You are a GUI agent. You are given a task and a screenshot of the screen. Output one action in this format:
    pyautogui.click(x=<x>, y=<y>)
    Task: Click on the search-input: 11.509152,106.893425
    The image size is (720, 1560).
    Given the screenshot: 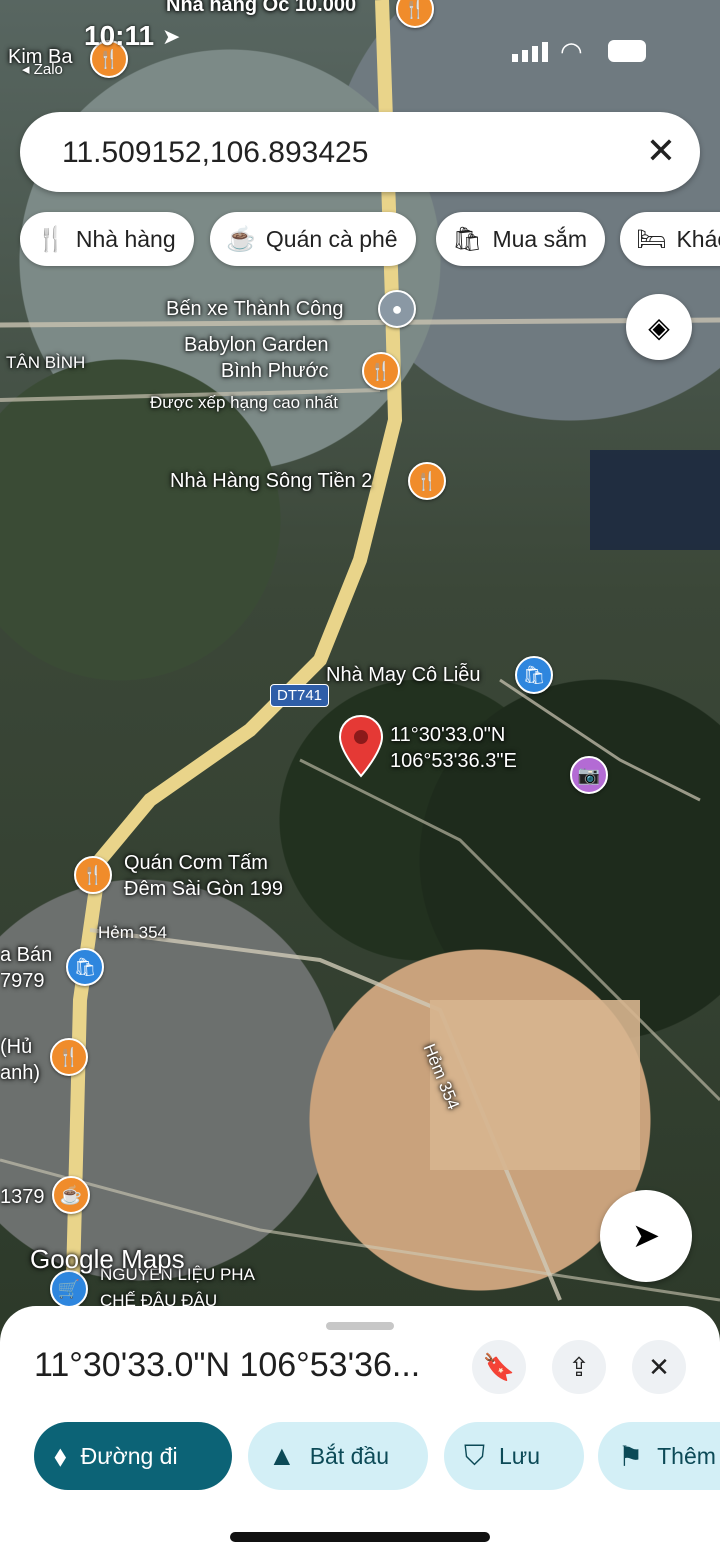 What is the action you would take?
    pyautogui.click(x=215, y=153)
    